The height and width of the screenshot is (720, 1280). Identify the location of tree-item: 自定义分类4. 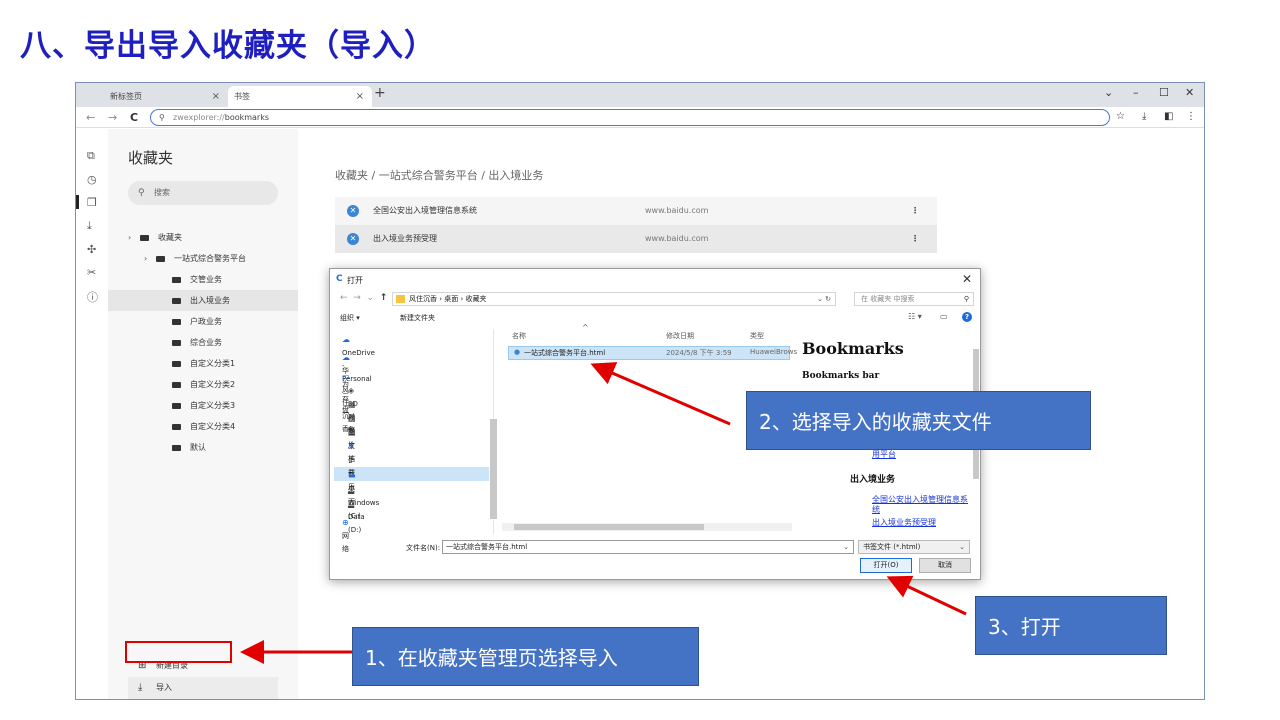
(203, 426).